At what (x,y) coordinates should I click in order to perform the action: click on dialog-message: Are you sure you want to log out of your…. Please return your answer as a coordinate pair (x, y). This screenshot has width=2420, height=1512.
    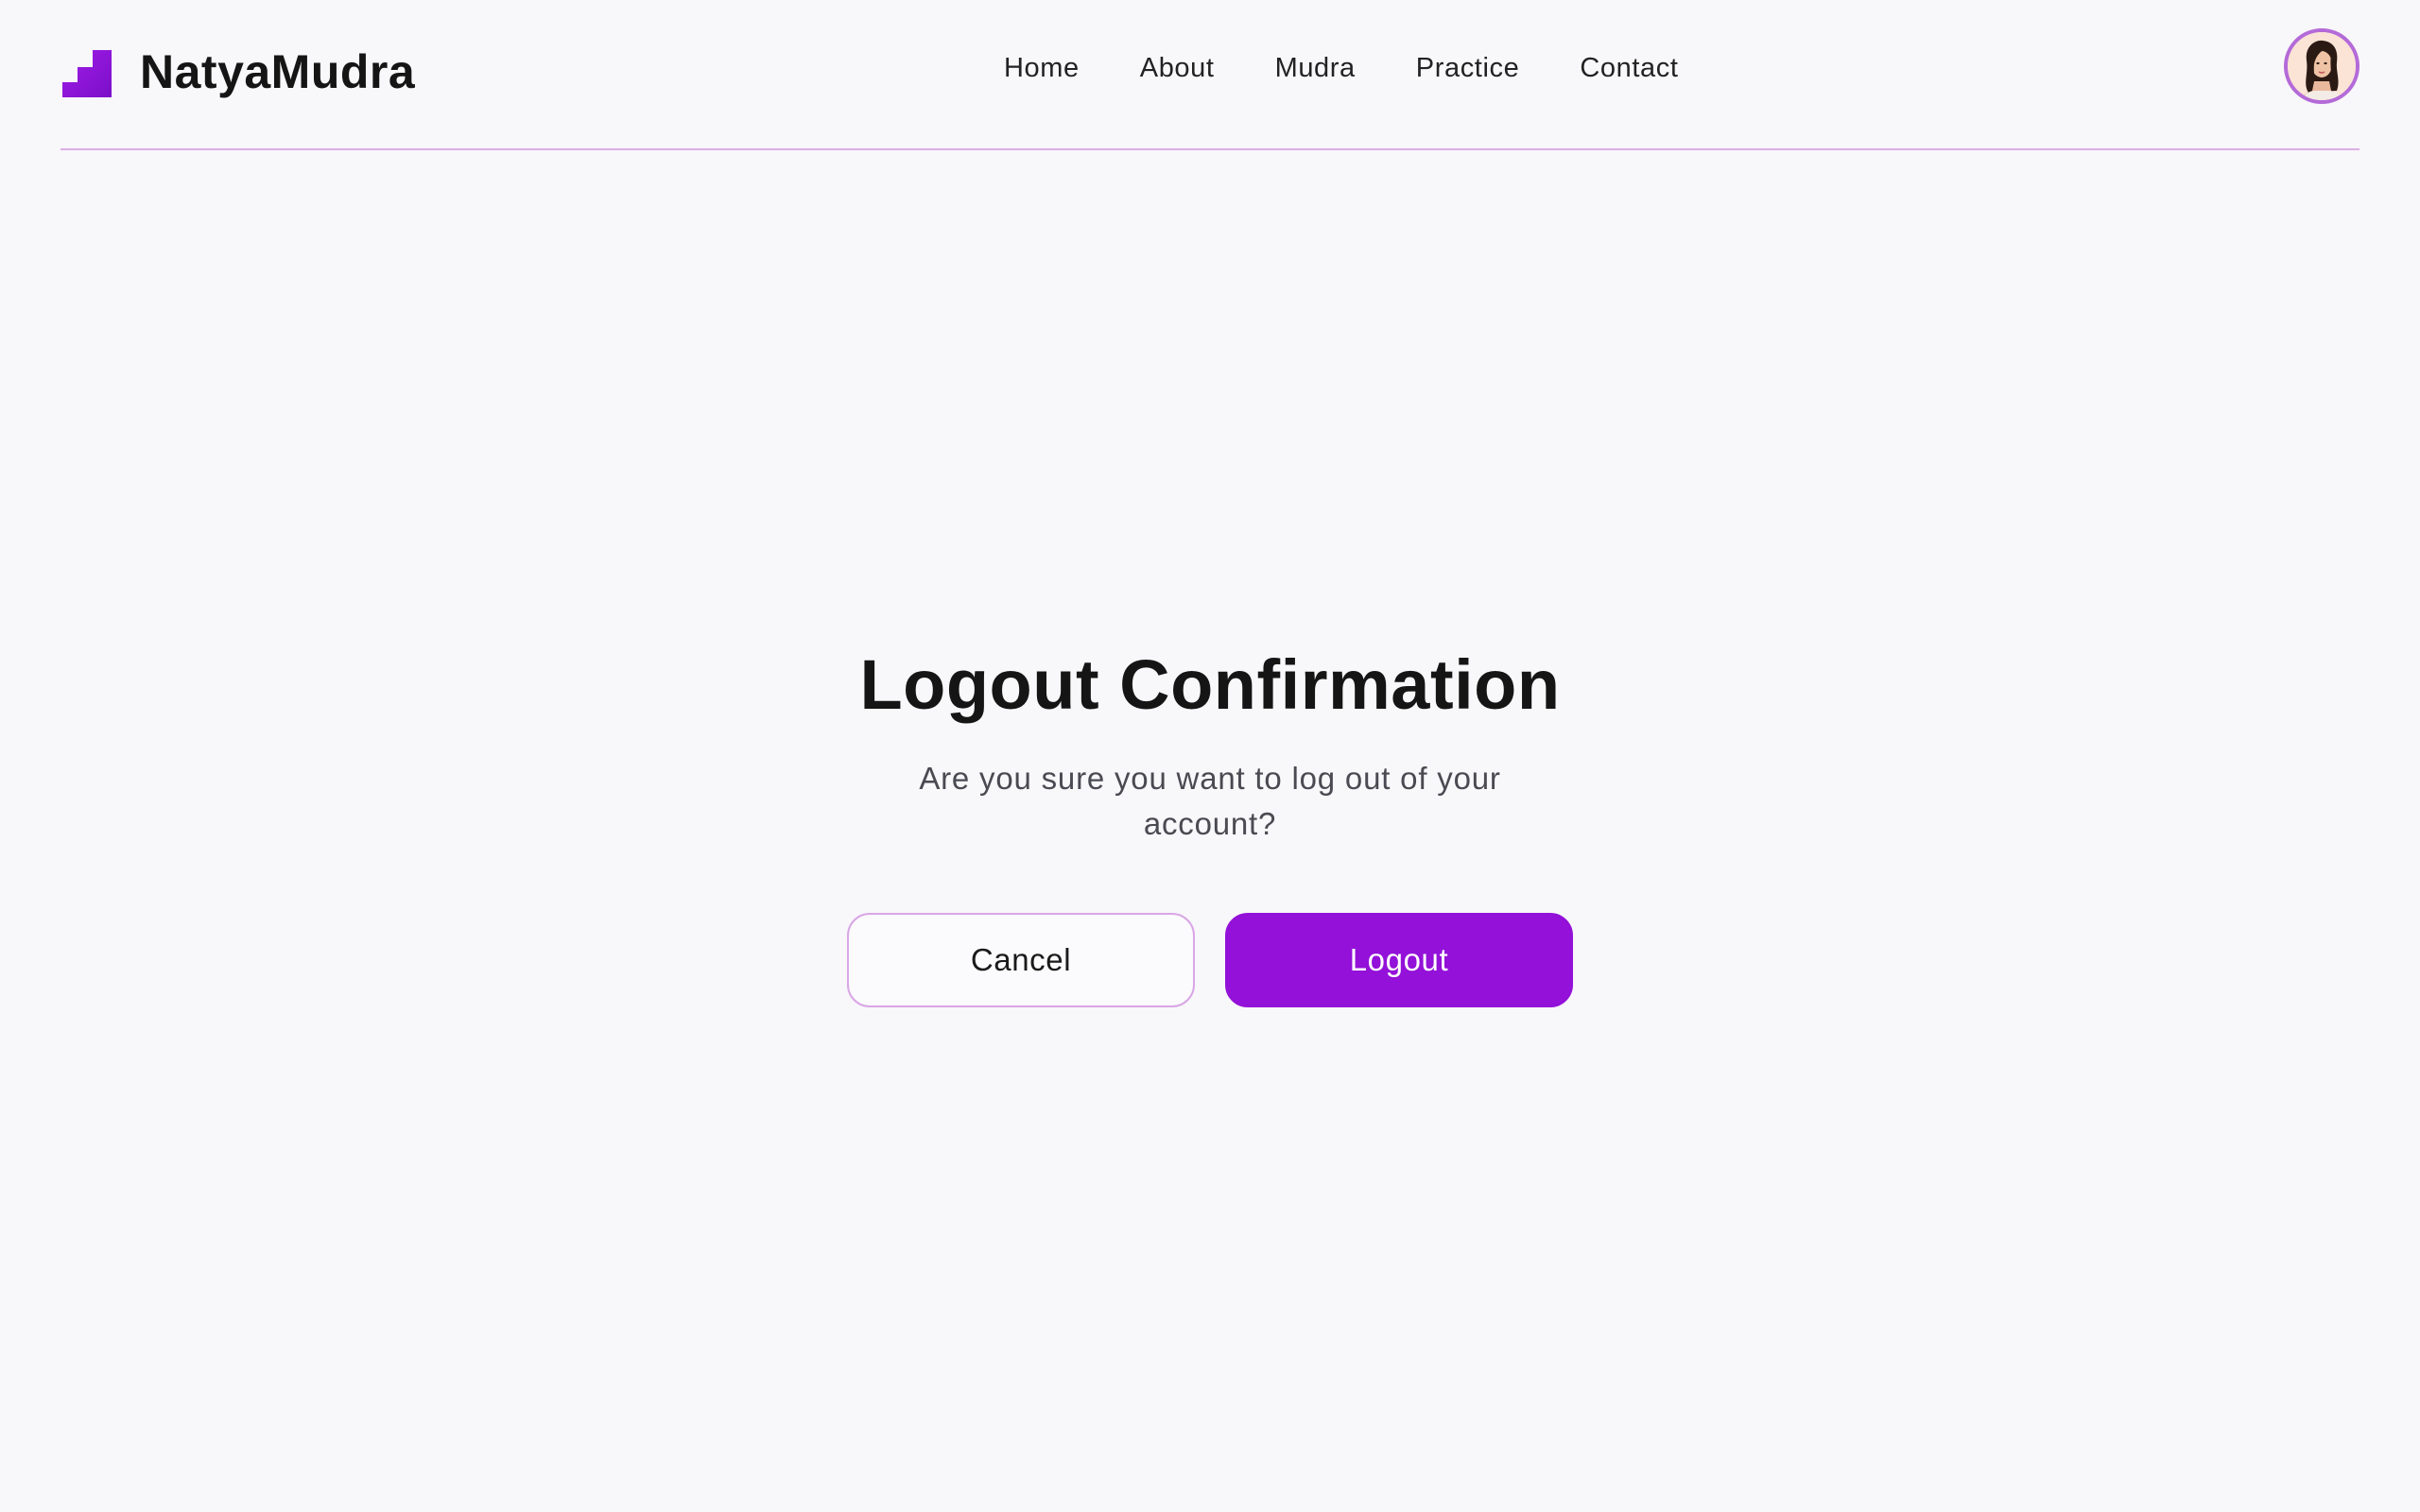
    Looking at the image, I should click on (1210, 801).